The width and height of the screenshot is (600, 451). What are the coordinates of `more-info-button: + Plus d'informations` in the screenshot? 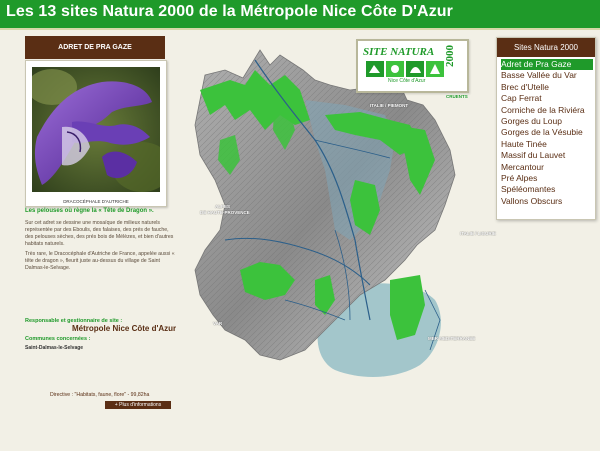 It's located at (138, 405).